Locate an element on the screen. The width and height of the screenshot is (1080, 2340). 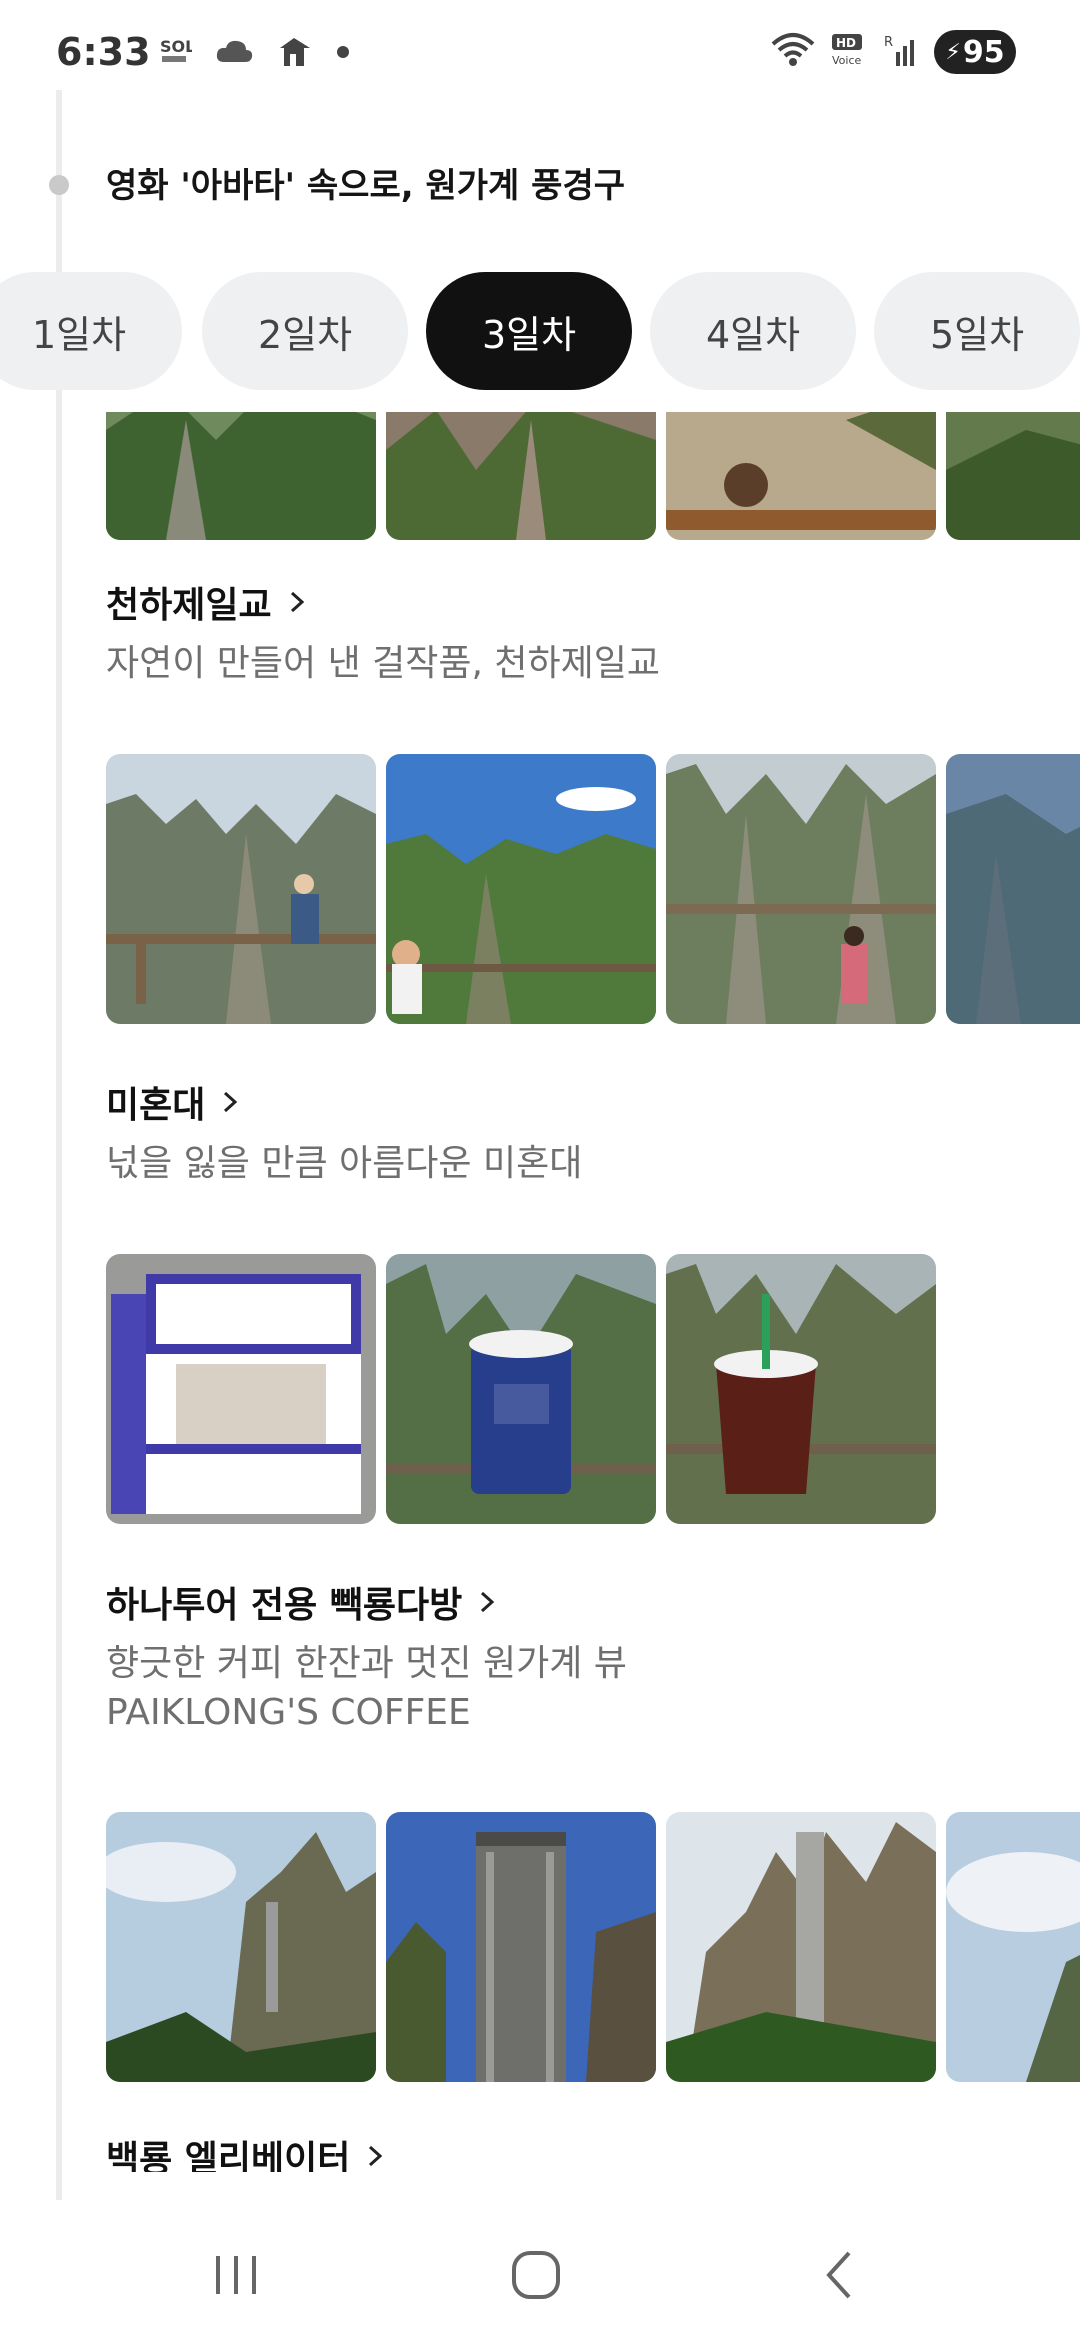
charging-bolt-icon: ⚡ is located at coordinates (953, 52).